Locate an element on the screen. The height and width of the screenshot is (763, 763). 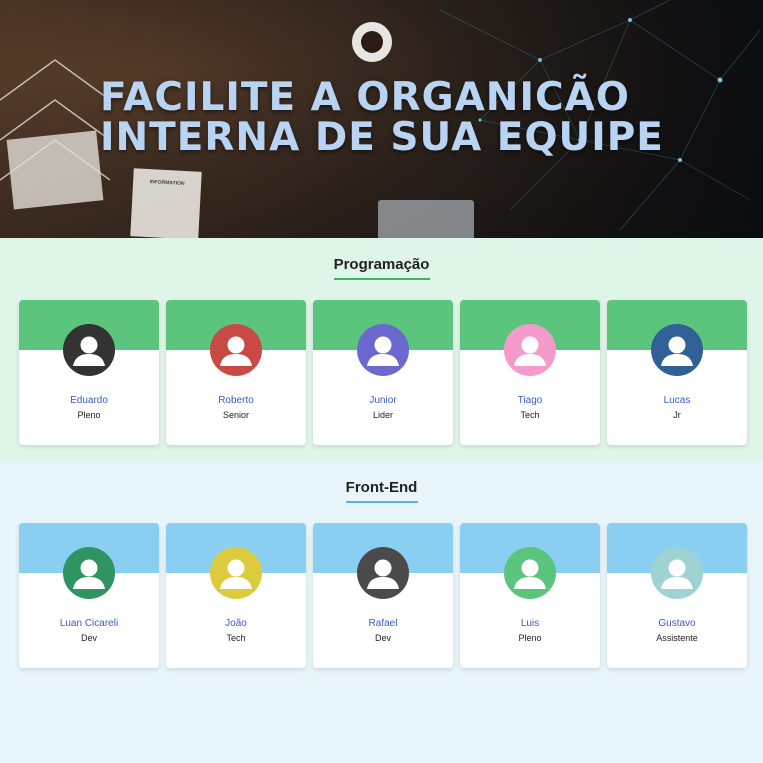
member-name: Luis is located at coordinates (530, 623).